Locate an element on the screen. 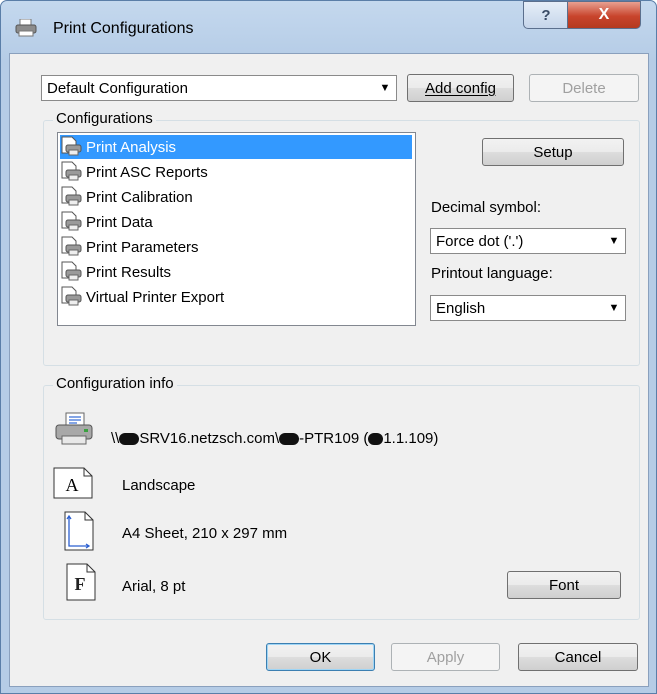 This screenshot has width=657, height=694. svg-text: A is located at coordinates (72, 485).